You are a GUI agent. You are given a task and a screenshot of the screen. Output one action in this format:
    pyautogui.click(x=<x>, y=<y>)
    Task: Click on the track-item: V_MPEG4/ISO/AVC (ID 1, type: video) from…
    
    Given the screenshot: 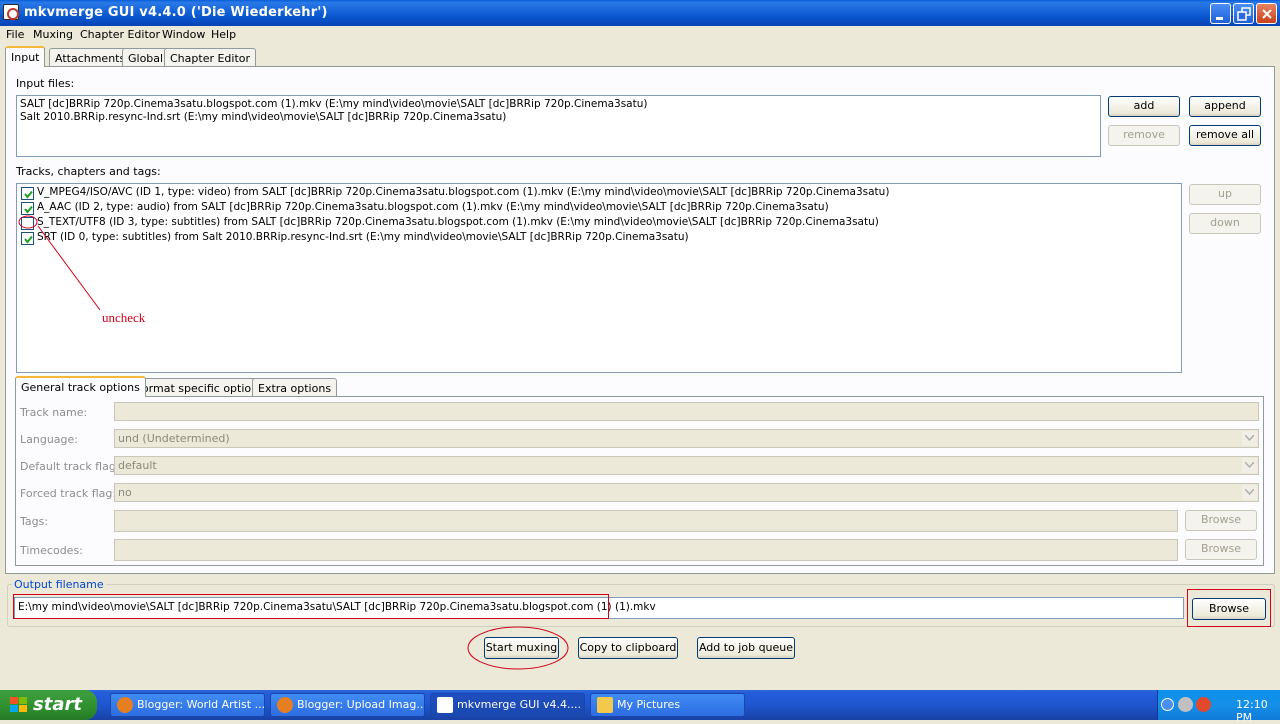 What is the action you would take?
    pyautogui.click(x=463, y=192)
    